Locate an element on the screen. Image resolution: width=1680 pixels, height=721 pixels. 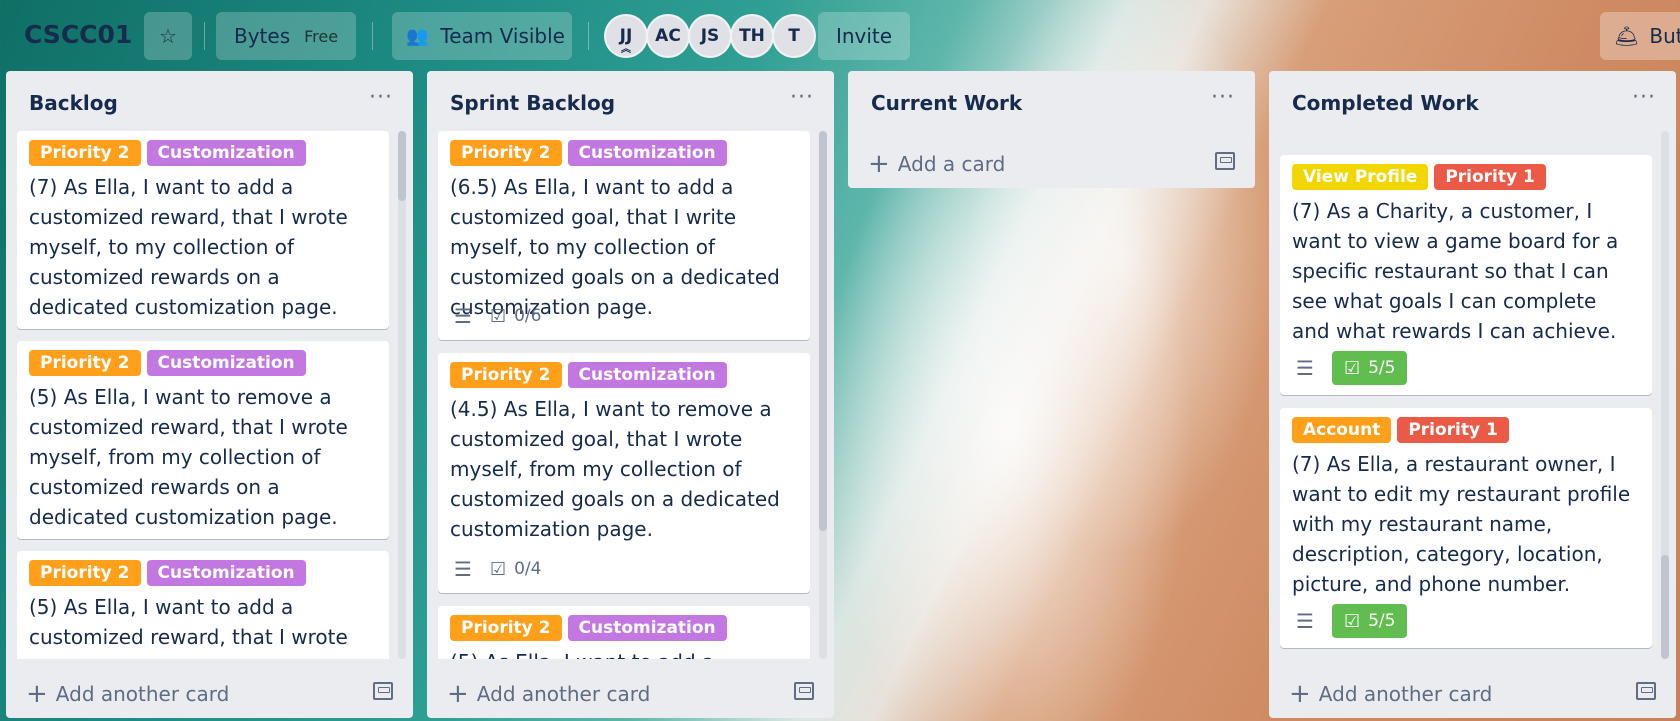
list-title: Sprint Backlog is located at coordinates (532, 103).